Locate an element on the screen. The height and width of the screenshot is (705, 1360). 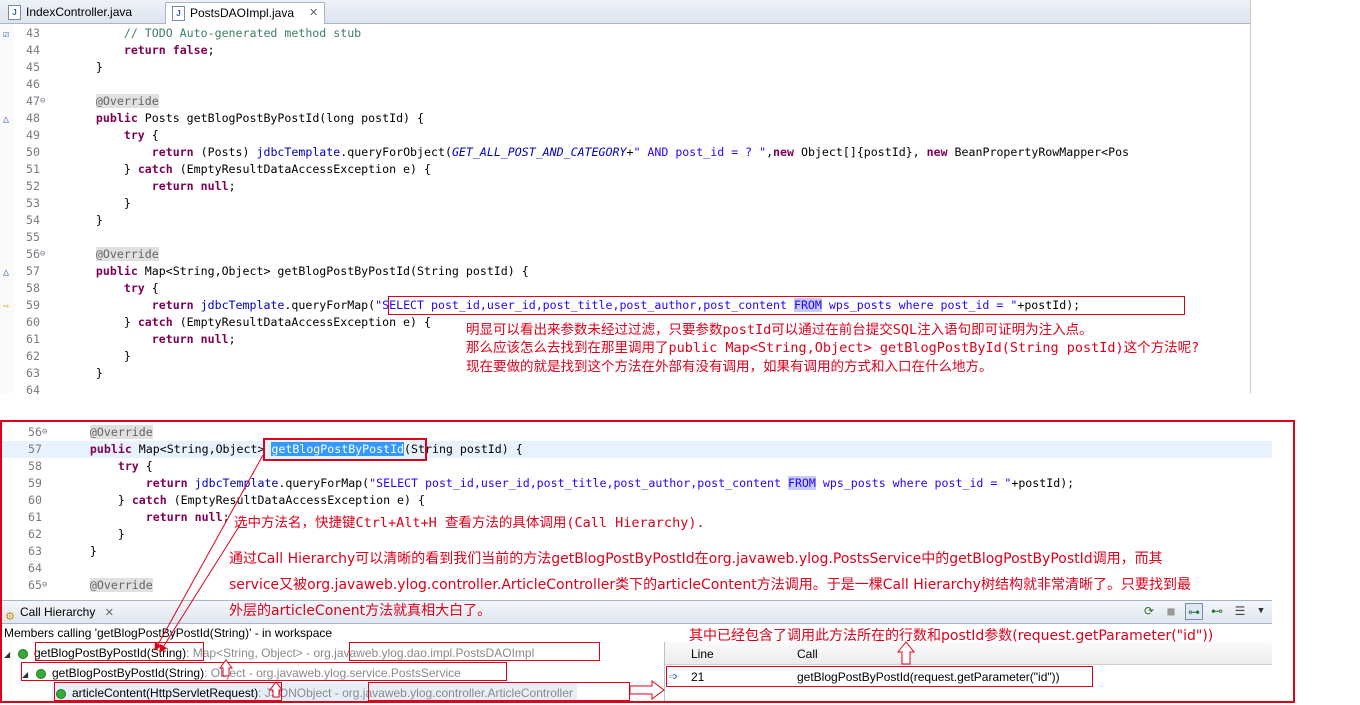
call-hierarchy-title: Call Hierarchy is located at coordinates (58, 612).